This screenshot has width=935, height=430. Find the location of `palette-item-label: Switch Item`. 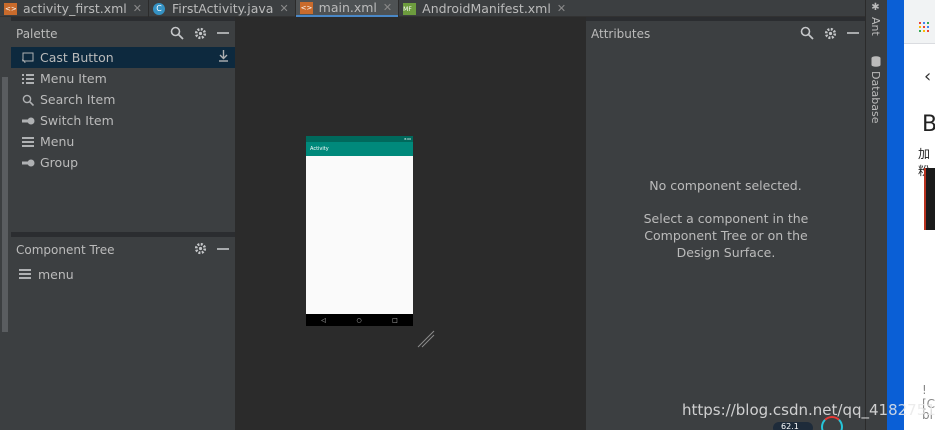

palette-item-label: Switch Item is located at coordinates (77, 120).